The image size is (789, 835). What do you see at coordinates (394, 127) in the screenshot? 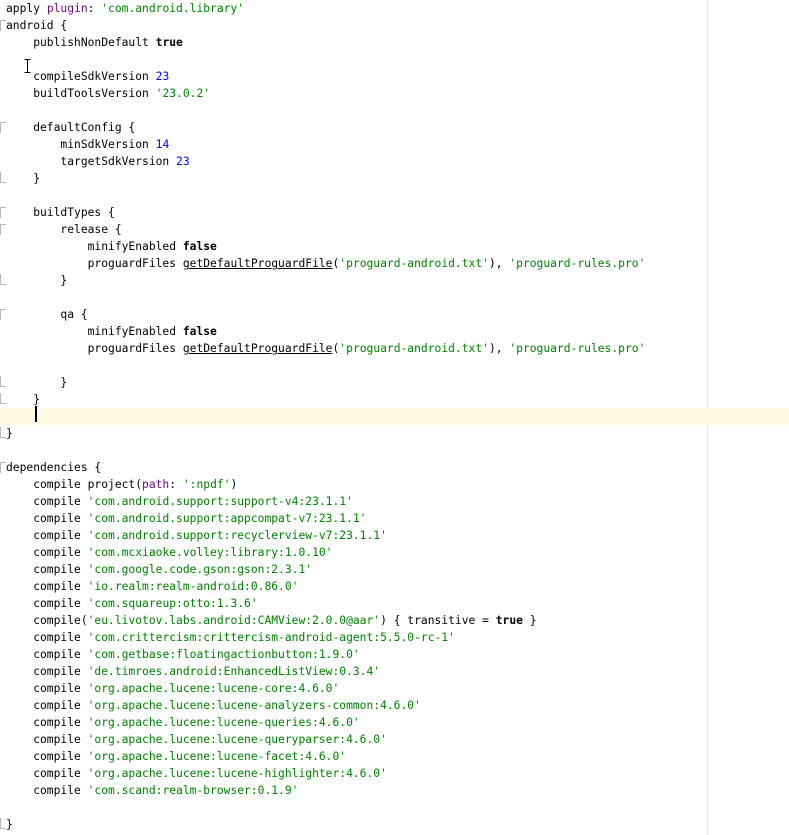
I see `code-line: defaultConfig {` at bounding box center [394, 127].